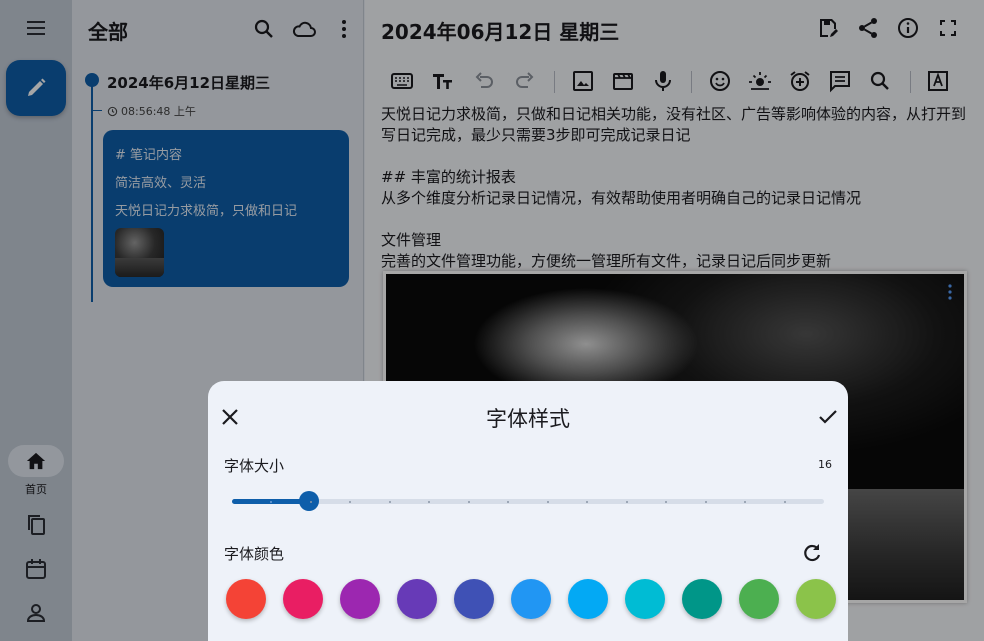 The height and width of the screenshot is (641, 984). What do you see at coordinates (254, 554) in the screenshot?
I see `font-color-label: 字体颜色` at bounding box center [254, 554].